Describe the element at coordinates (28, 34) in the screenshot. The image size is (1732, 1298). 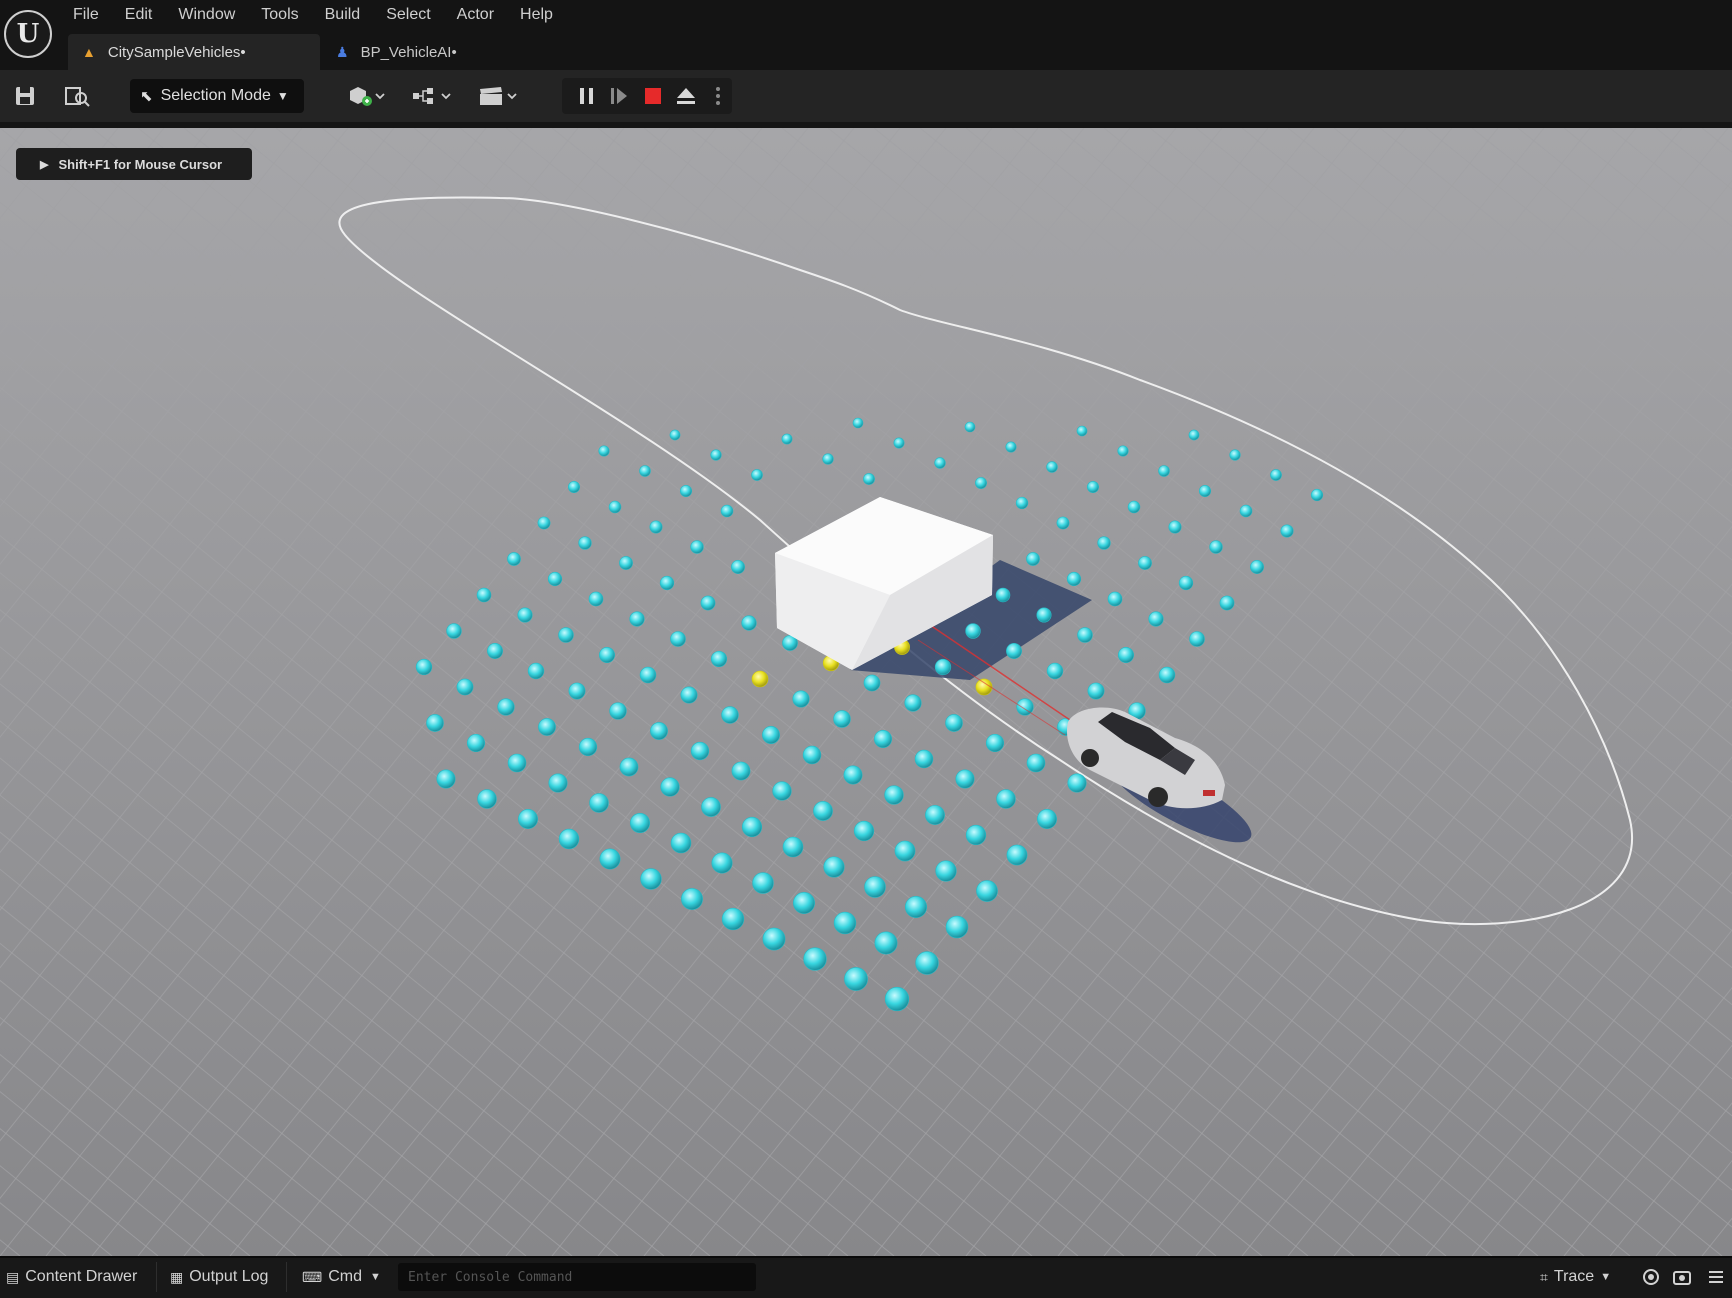
I see `unreal-logo-icon: U` at that location.